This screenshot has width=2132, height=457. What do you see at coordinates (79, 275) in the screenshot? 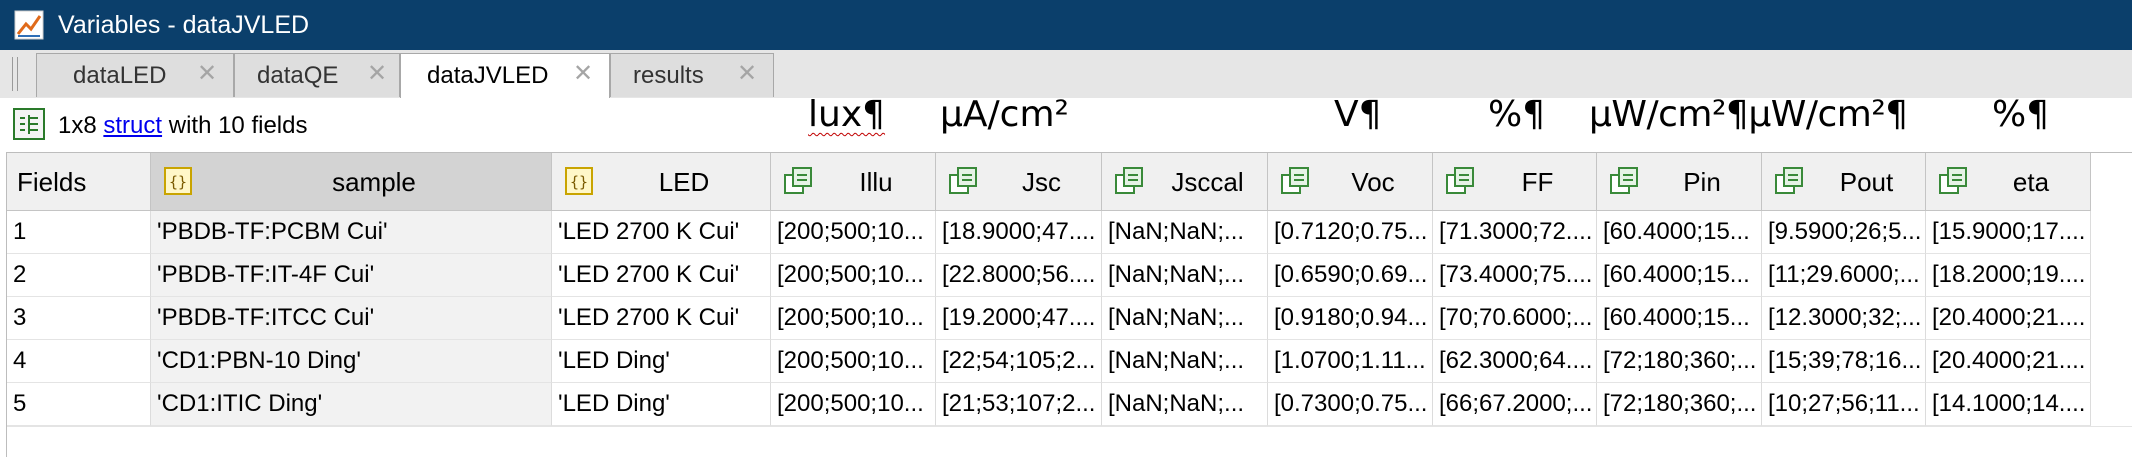
I see `table-cell: 2` at bounding box center [79, 275].